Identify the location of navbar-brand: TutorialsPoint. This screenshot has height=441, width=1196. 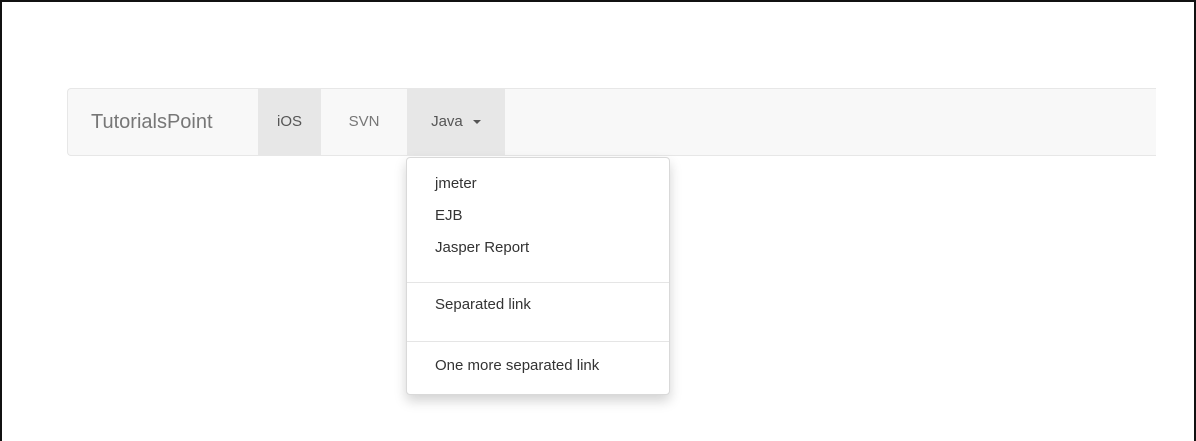
(152, 122).